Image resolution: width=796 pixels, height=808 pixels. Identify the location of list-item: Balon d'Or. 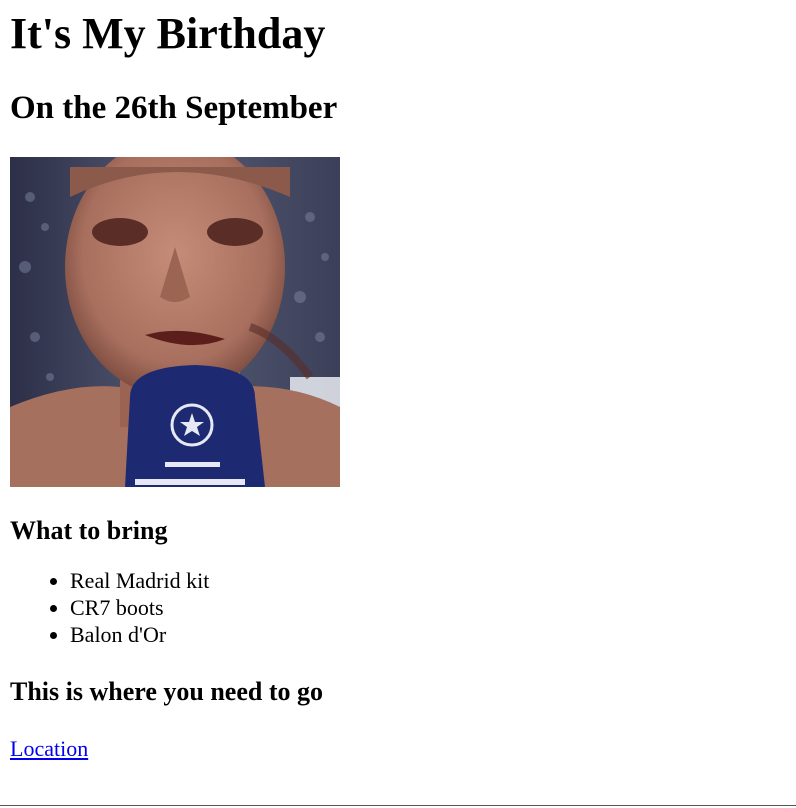
(428, 634).